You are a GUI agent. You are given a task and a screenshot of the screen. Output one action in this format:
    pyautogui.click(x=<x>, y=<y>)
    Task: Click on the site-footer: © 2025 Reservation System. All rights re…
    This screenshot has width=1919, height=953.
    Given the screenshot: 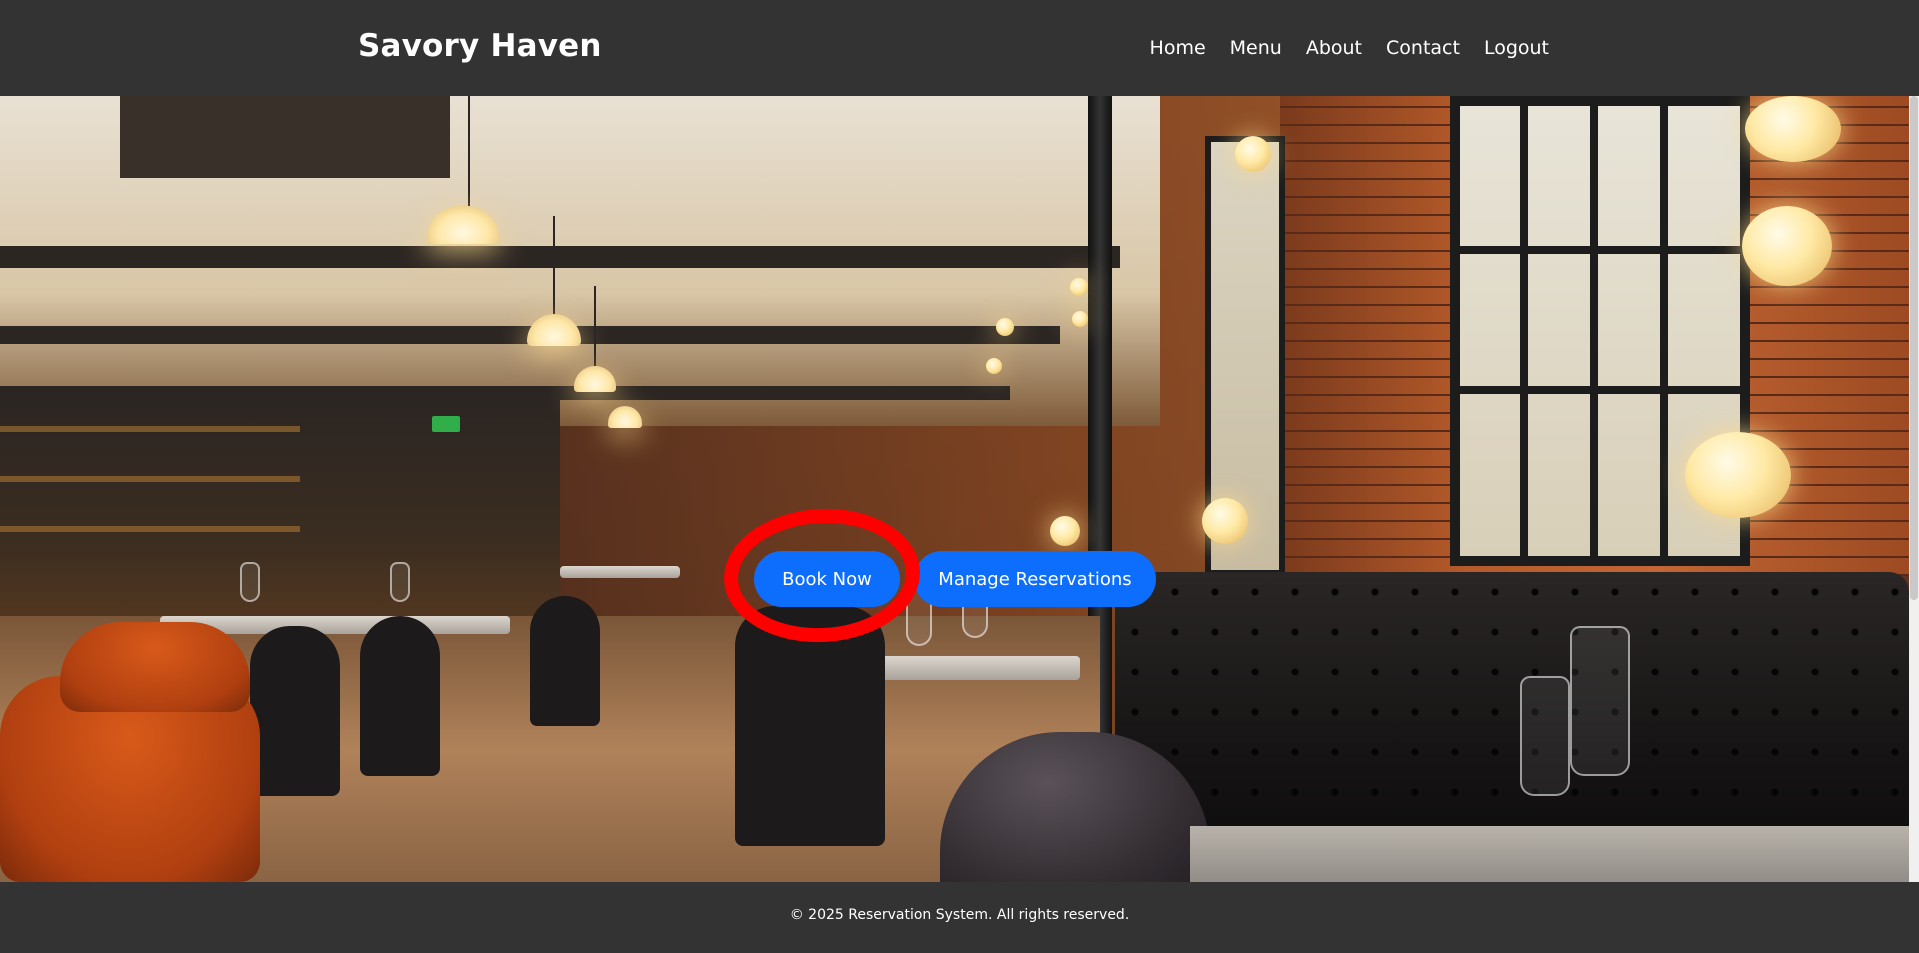 What is the action you would take?
    pyautogui.click(x=959, y=917)
    